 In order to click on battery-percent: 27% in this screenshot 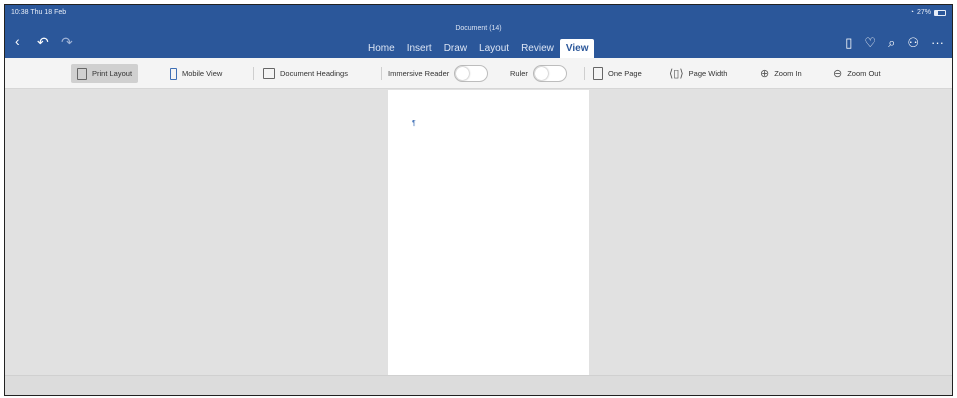, I will do `click(923, 12)`.